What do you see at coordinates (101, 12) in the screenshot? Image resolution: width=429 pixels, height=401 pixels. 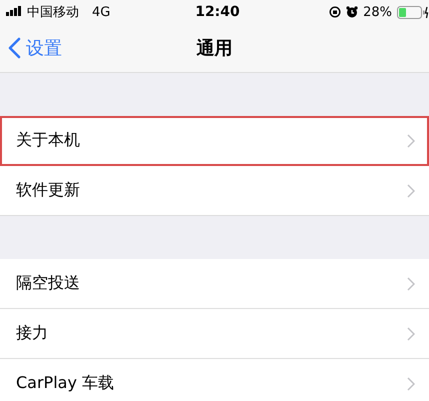 I see `network-type: 4G` at bounding box center [101, 12].